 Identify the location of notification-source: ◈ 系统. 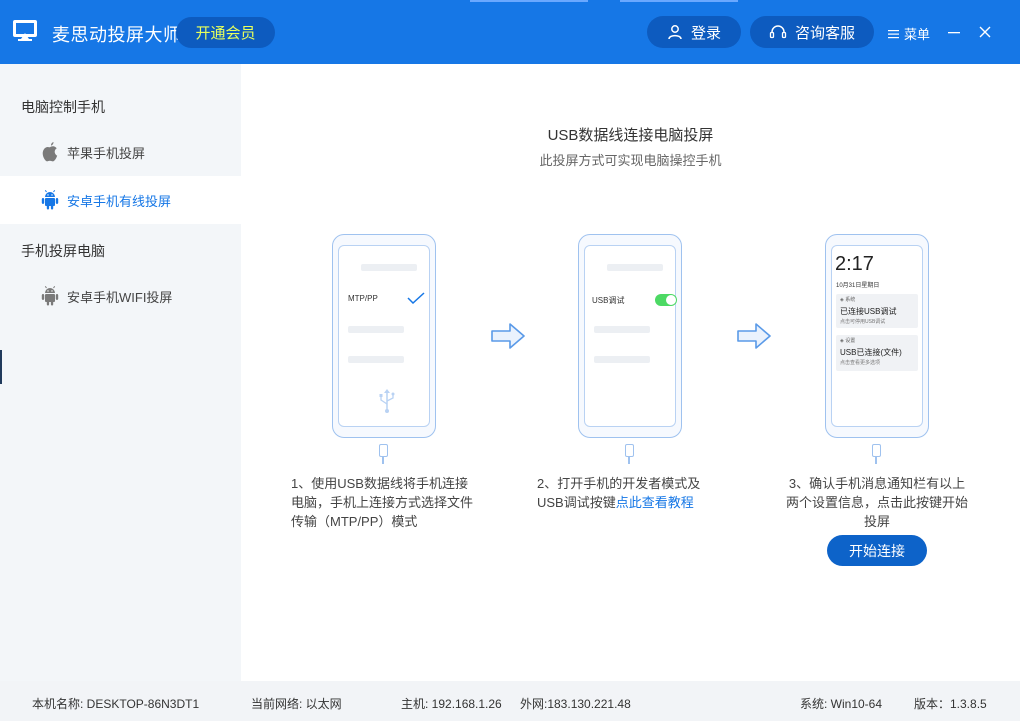
(848, 300).